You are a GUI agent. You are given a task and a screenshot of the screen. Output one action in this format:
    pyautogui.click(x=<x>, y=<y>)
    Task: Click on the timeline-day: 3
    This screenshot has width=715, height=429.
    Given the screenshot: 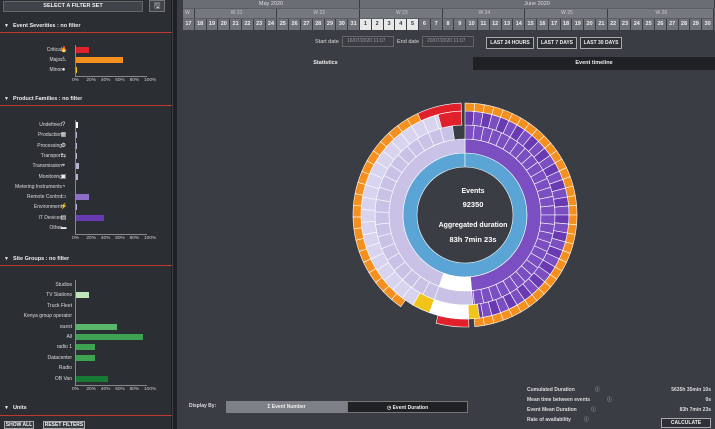 What is the action you would take?
    pyautogui.click(x=389, y=24)
    